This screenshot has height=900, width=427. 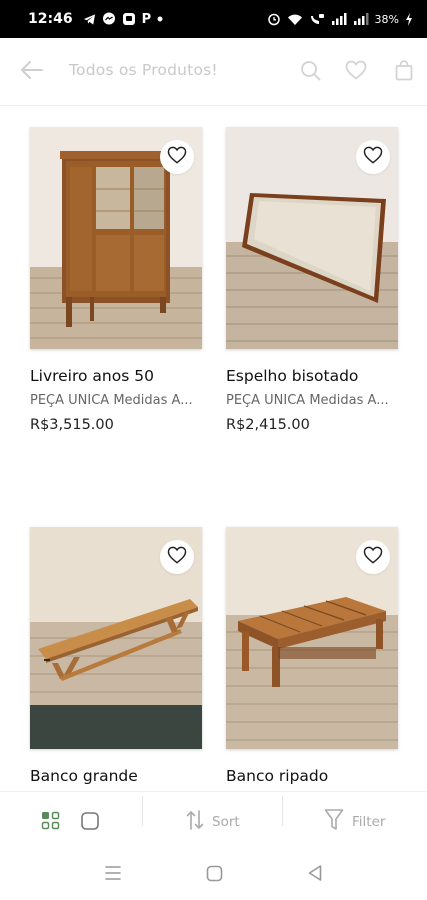 I want to click on home-icon, so click(x=214, y=875).